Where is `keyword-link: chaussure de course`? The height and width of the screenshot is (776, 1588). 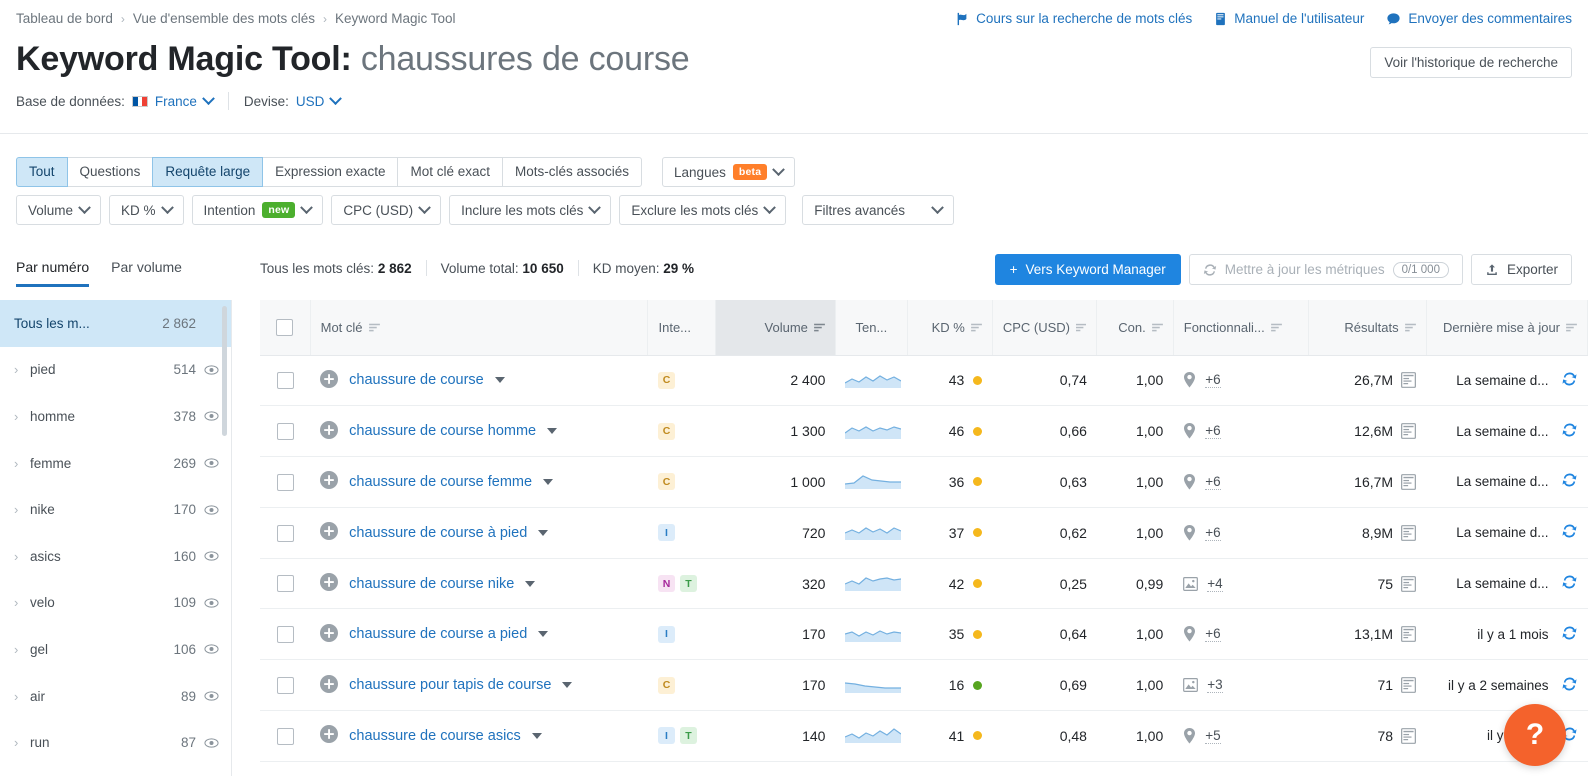
keyword-link: chaussure de course is located at coordinates (416, 380).